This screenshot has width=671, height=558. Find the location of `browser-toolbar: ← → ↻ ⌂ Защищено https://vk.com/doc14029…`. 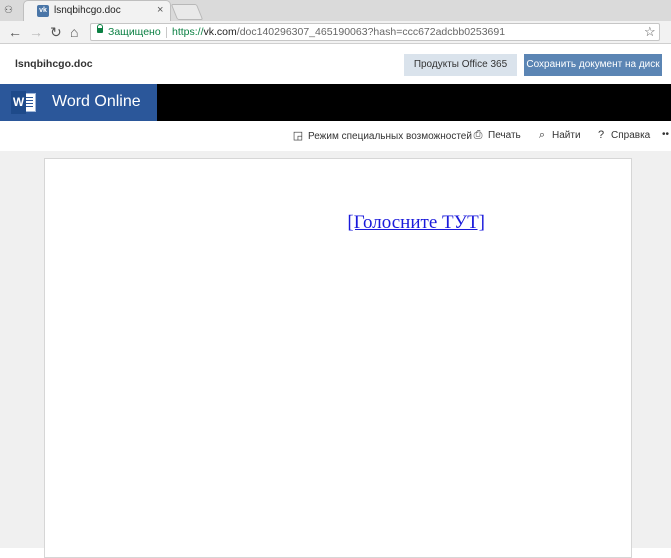

browser-toolbar: ← → ↻ ⌂ Защищено https://vk.com/doc14029… is located at coordinates (335, 32).